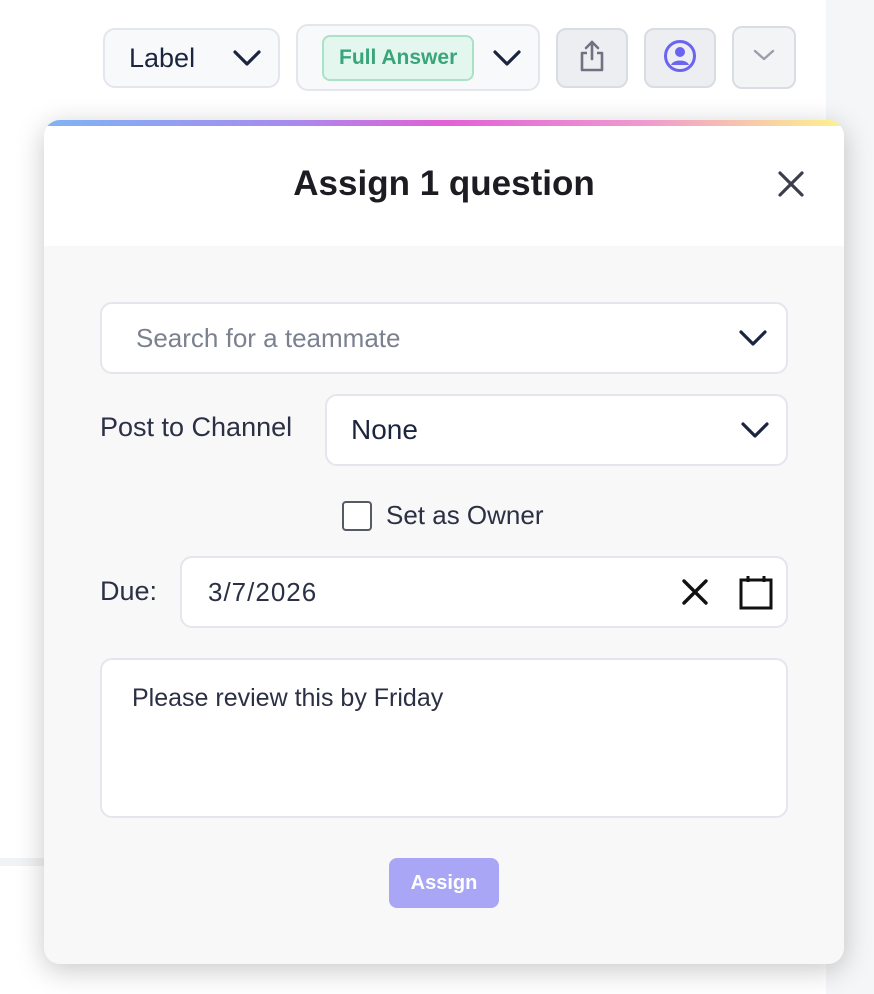 The image size is (874, 994). I want to click on teammate-search-select: Search for a teammate, so click(444, 338).